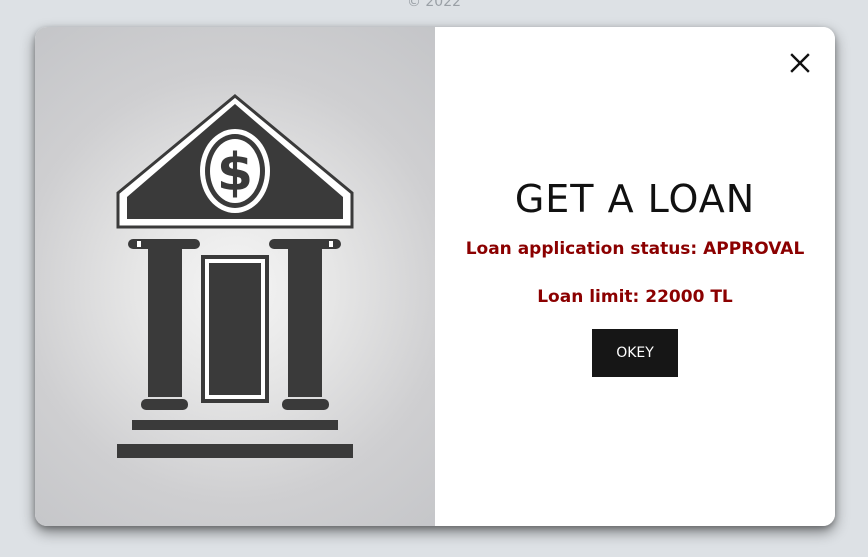 This screenshot has height=557, width=868. What do you see at coordinates (635, 297) in the screenshot?
I see `loan-limit-text: Loan limit: 22000 TL` at bounding box center [635, 297].